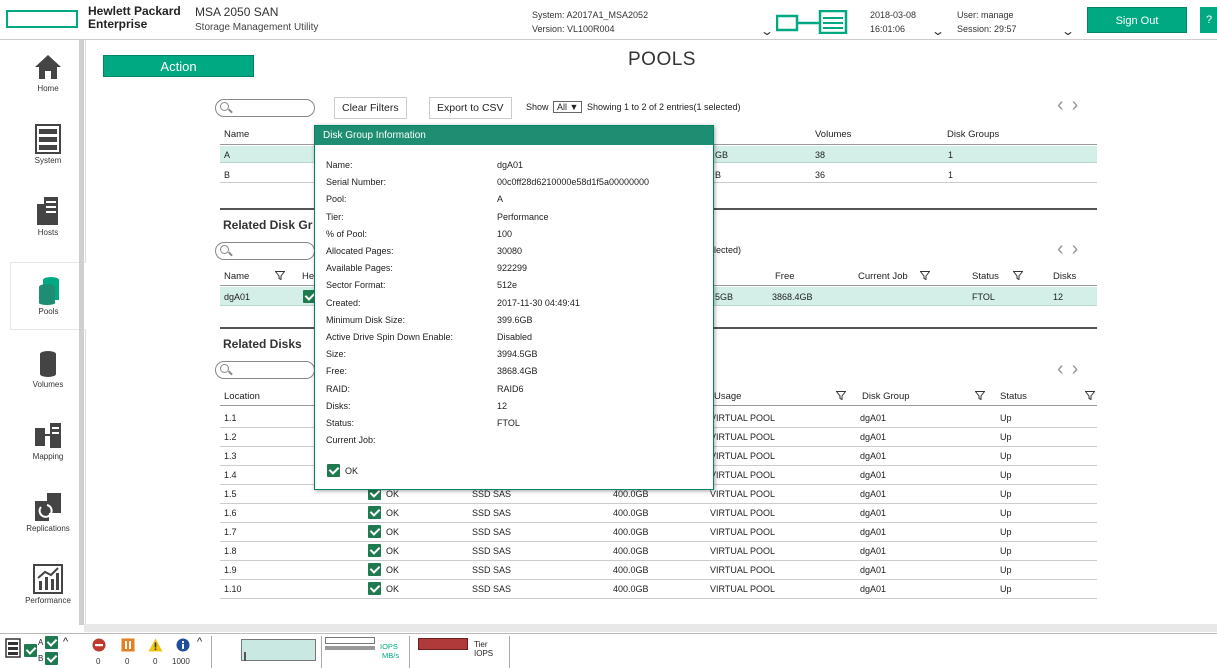 Image resolution: width=1217 pixels, height=669 pixels. Describe the element at coordinates (812, 22) in the screenshot. I see `network-topology-icon` at that location.